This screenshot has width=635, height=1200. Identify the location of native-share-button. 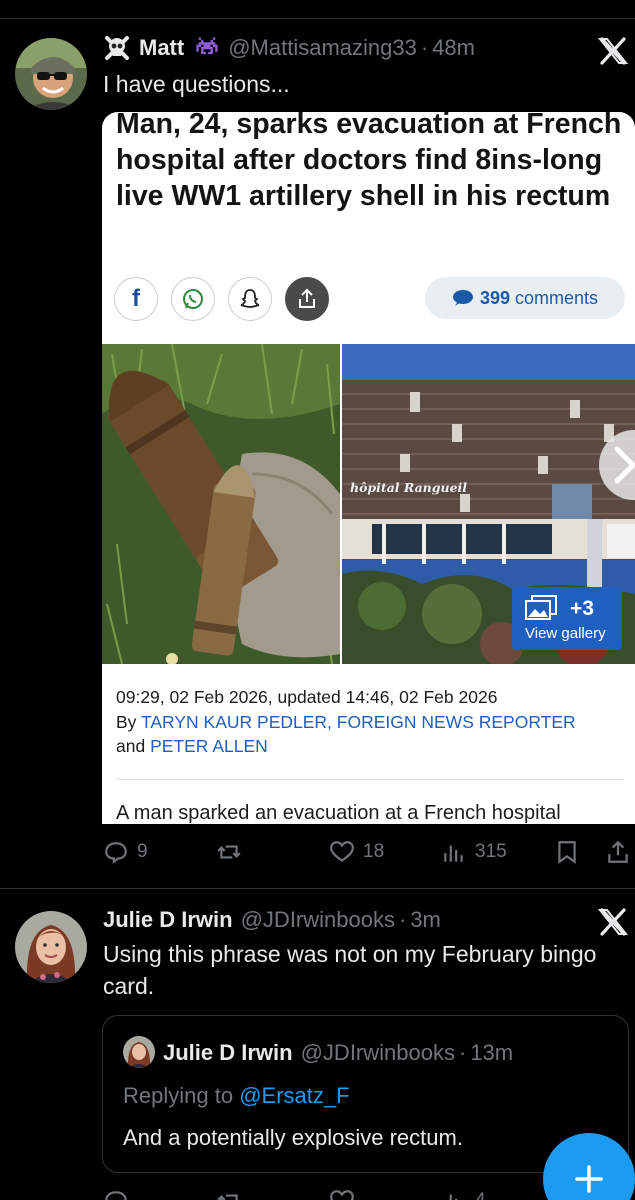
(307, 299).